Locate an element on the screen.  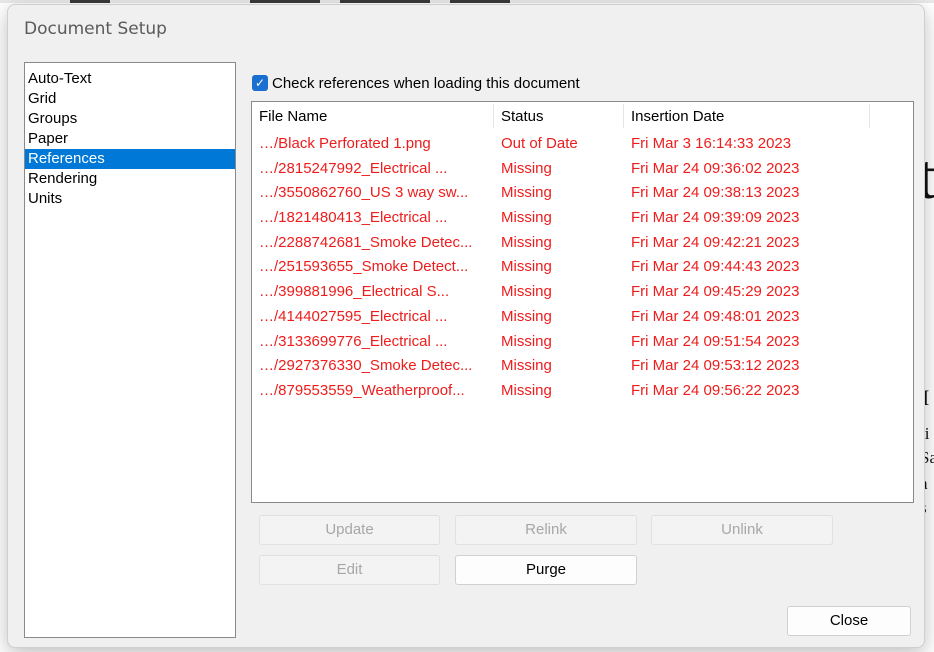
purge-button: Purge is located at coordinates (546, 570).